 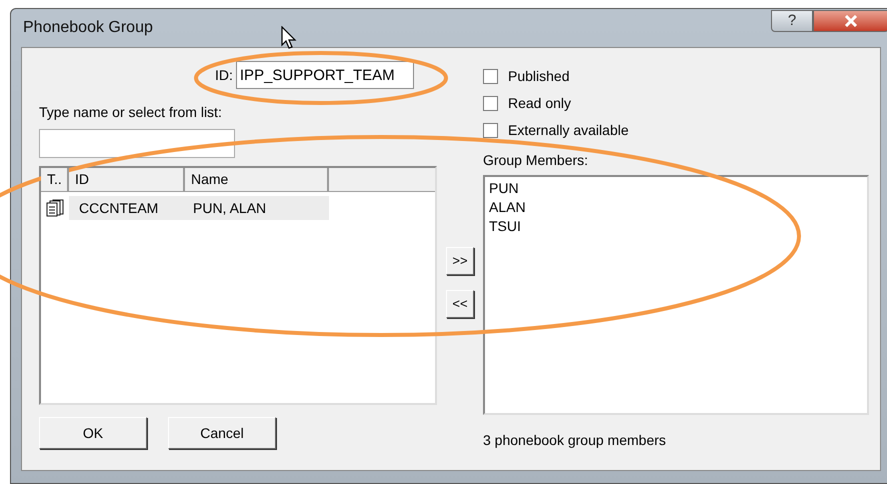 I want to click on checkbox-label: Published, so click(x=539, y=76).